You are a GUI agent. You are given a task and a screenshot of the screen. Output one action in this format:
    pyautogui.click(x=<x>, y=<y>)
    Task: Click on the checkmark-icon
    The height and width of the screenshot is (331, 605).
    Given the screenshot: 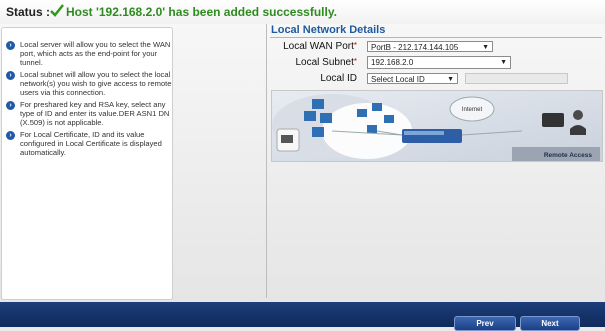 What is the action you would take?
    pyautogui.click(x=57, y=10)
    